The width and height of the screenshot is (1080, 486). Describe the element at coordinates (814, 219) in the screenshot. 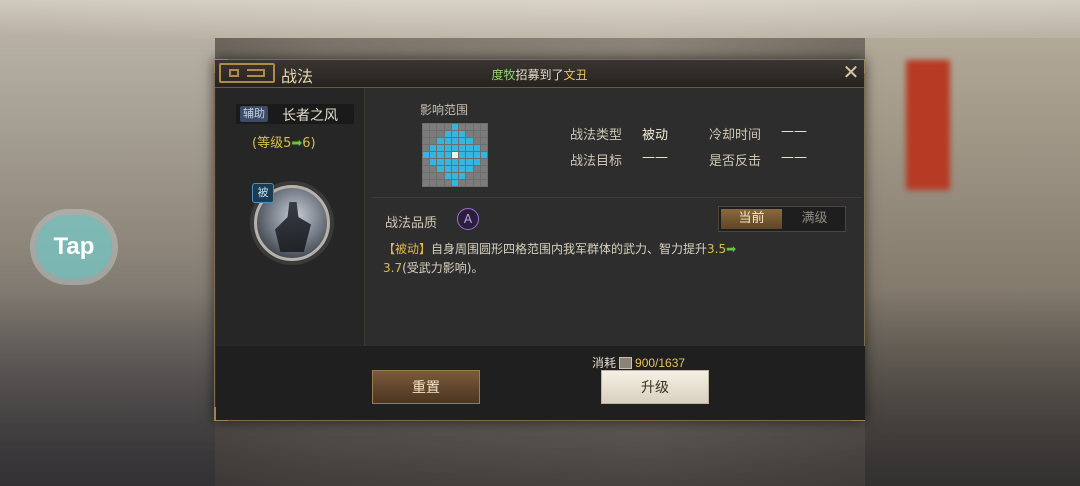

I see `tab-full-level: 满级` at that location.